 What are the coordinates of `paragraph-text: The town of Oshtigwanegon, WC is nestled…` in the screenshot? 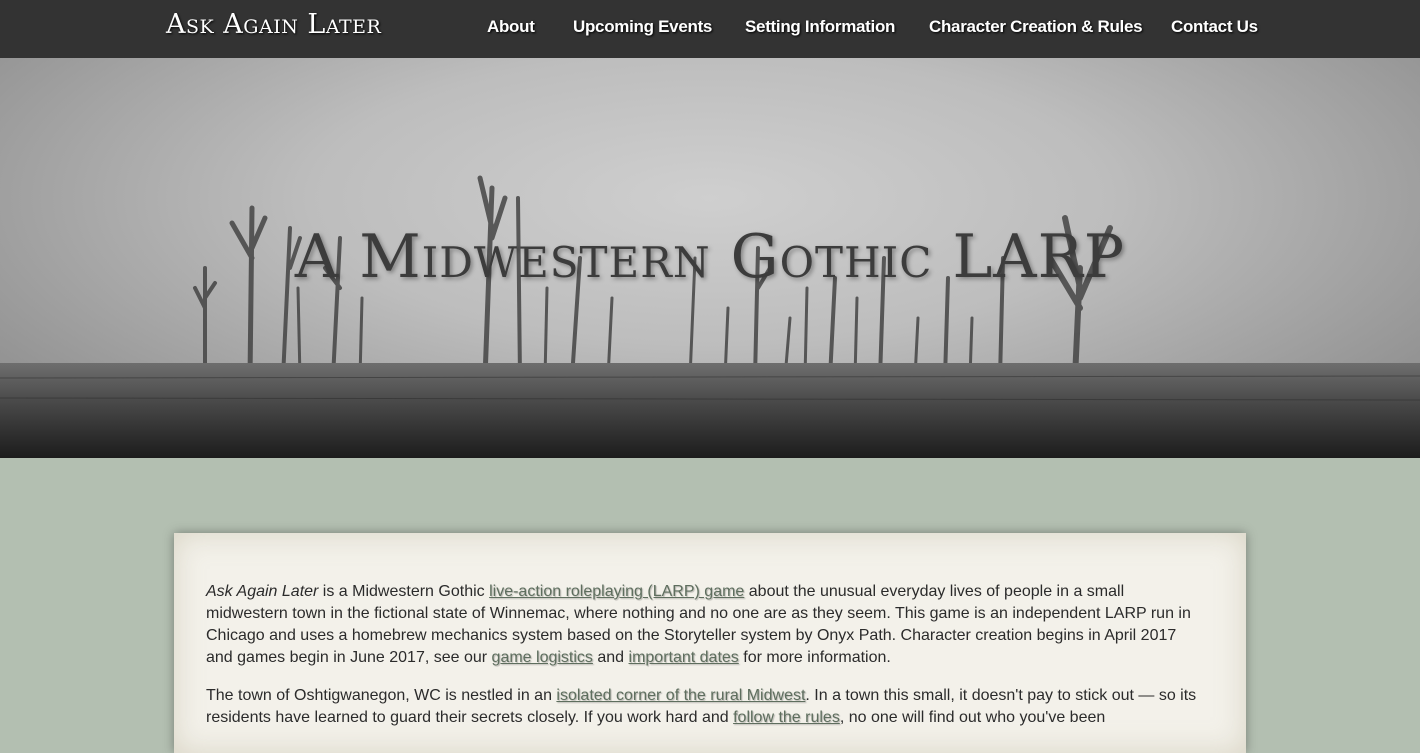 It's located at (381, 695).